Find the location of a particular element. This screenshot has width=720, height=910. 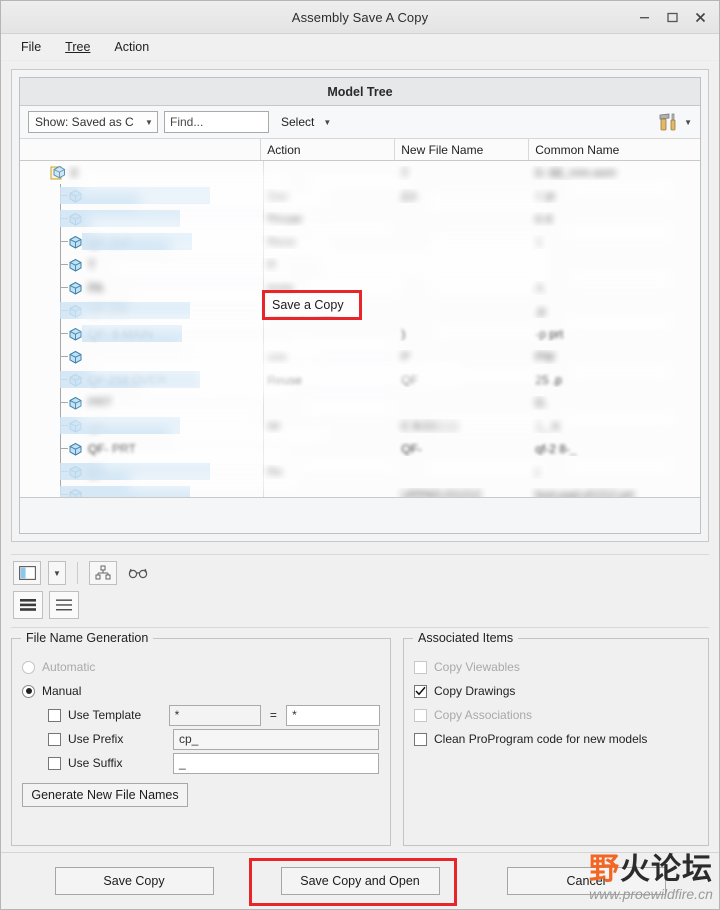

list-sparse-icon is located at coordinates (64, 605).